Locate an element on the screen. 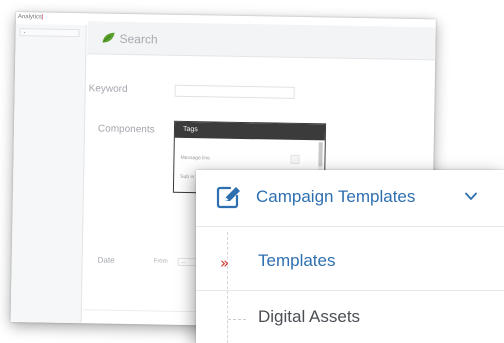 The height and width of the screenshot is (343, 504). menu-divider is located at coordinates (350, 290).